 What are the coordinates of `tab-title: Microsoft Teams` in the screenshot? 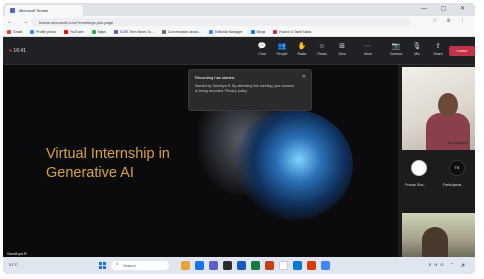 It's located at (34, 10).